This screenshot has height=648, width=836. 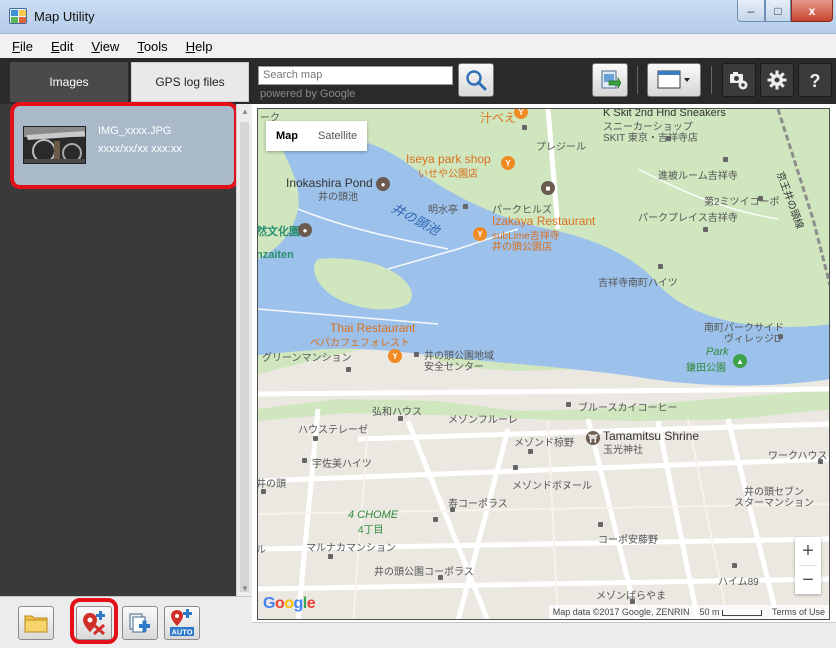 What do you see at coordinates (373, 328) in the screenshot?
I see `map-label: Thai Restaurant` at bounding box center [373, 328].